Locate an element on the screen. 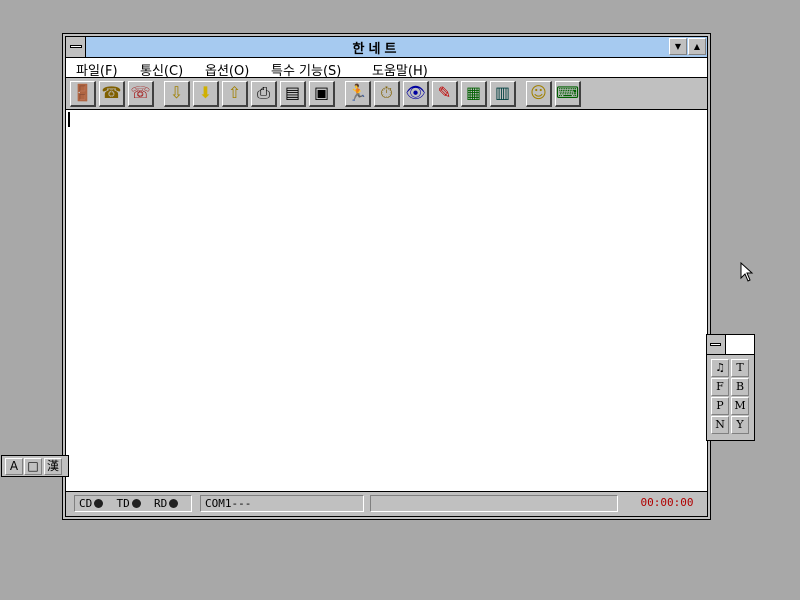 The height and width of the screenshot is (600, 800). modem-lights: CD TD RD is located at coordinates (133, 503).